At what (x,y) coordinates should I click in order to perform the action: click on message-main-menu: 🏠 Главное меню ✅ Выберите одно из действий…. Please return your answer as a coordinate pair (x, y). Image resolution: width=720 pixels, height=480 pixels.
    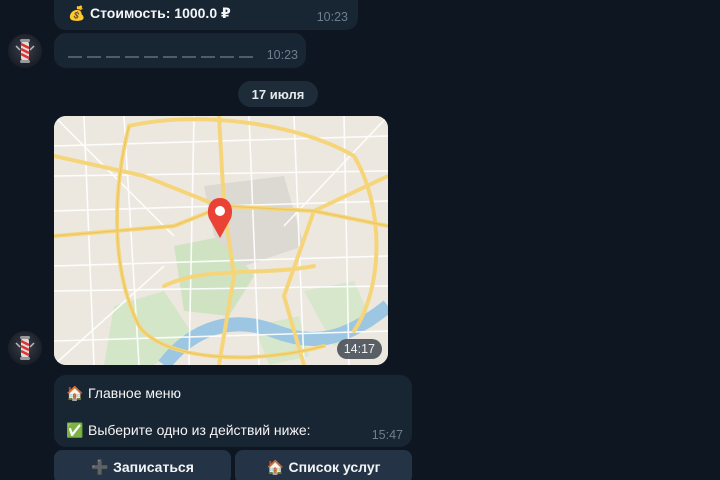
    Looking at the image, I should click on (233, 411).